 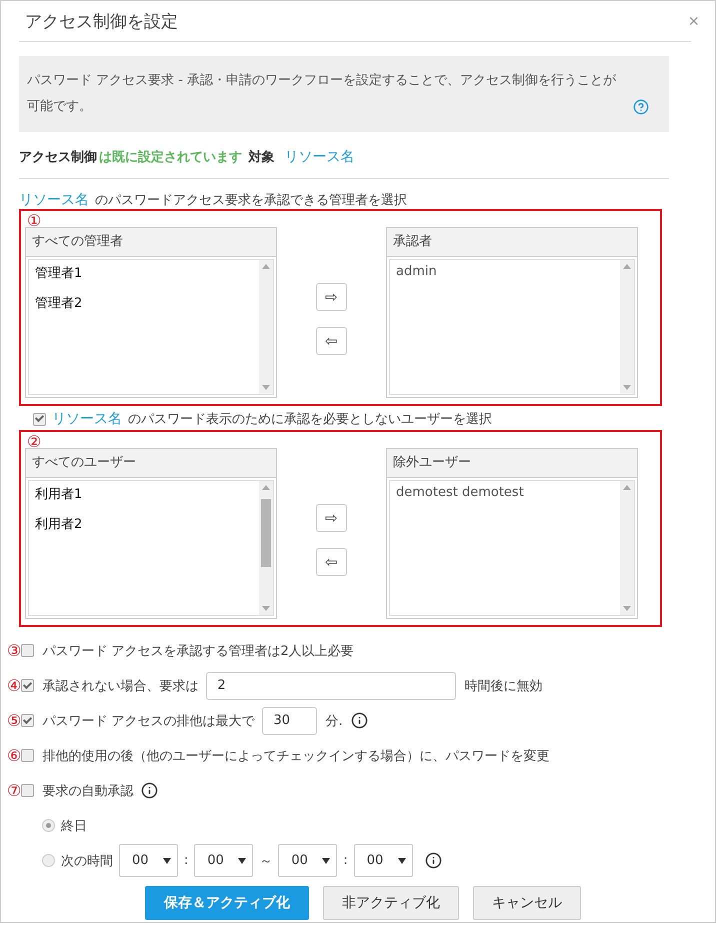 What do you see at coordinates (296, 756) in the screenshot?
I see `option-label: 排他的使用の後（他のユーザーによってチェックインする場合）に、パスワードを変更` at bounding box center [296, 756].